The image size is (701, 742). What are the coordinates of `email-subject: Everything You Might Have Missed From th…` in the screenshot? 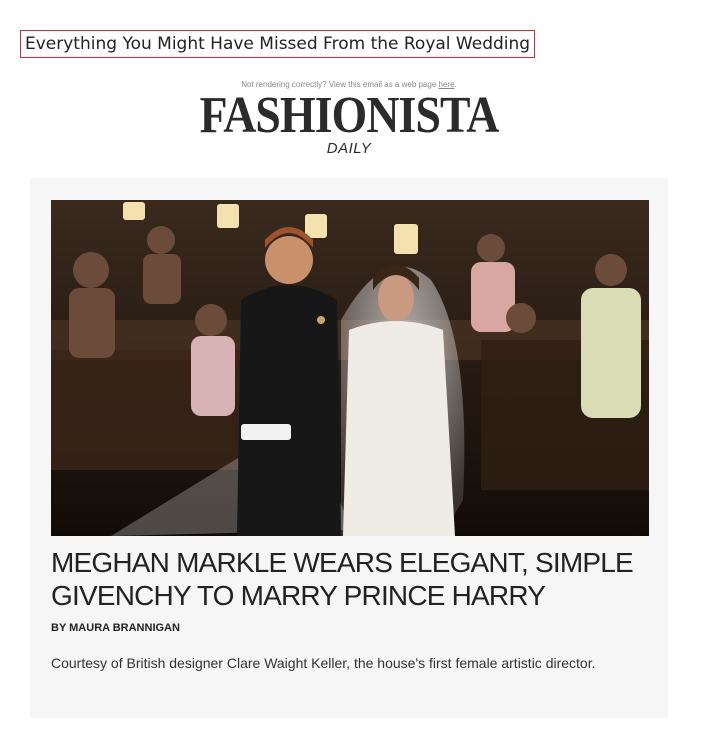 It's located at (278, 44).